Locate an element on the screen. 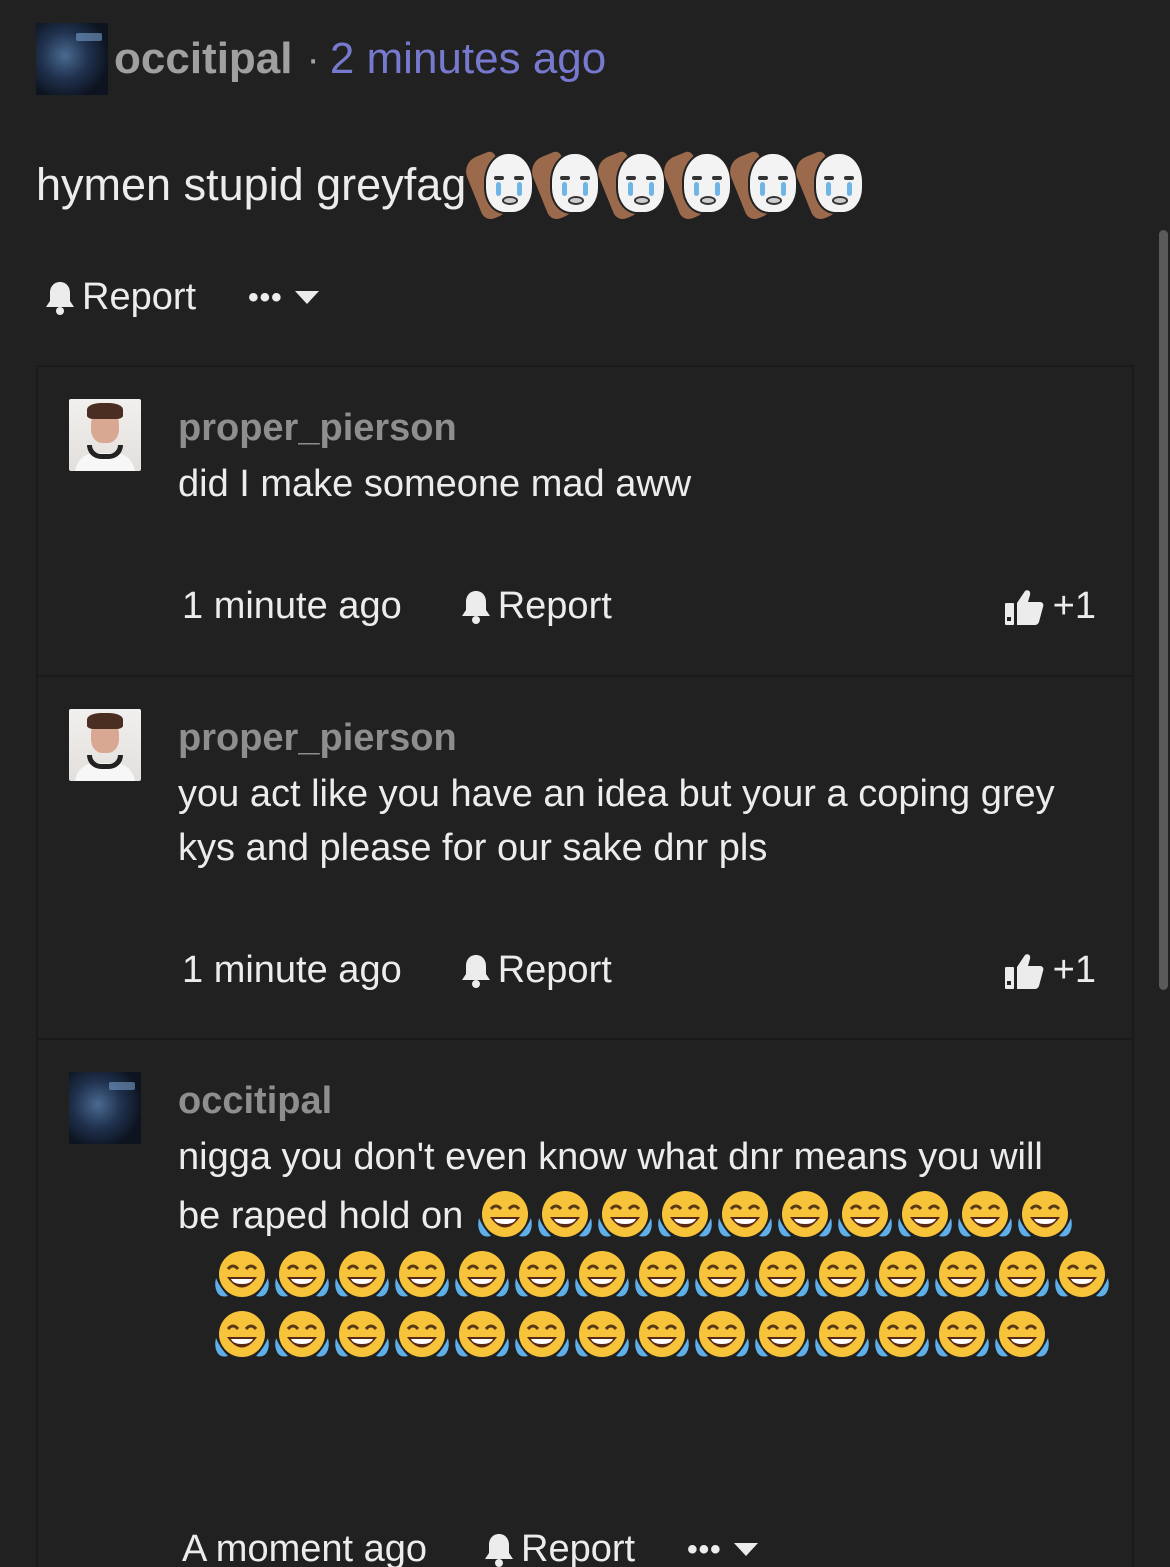 This screenshot has height=1567, width=1170. reply-text-line: be raped hold on is located at coordinates (638, 1216).